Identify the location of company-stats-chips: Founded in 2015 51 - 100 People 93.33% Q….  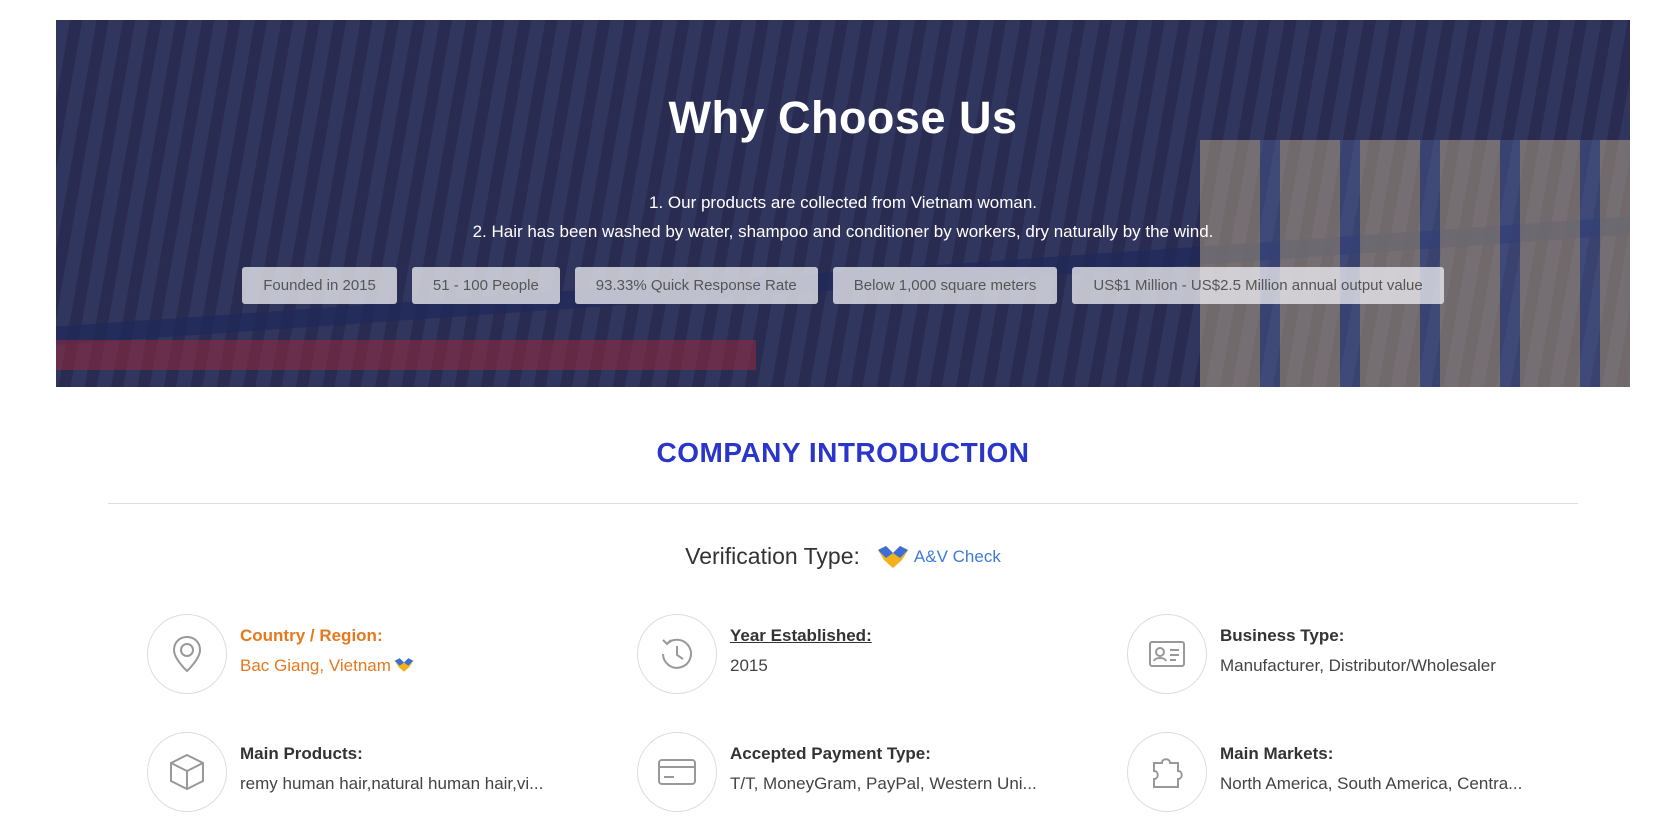
(843, 285).